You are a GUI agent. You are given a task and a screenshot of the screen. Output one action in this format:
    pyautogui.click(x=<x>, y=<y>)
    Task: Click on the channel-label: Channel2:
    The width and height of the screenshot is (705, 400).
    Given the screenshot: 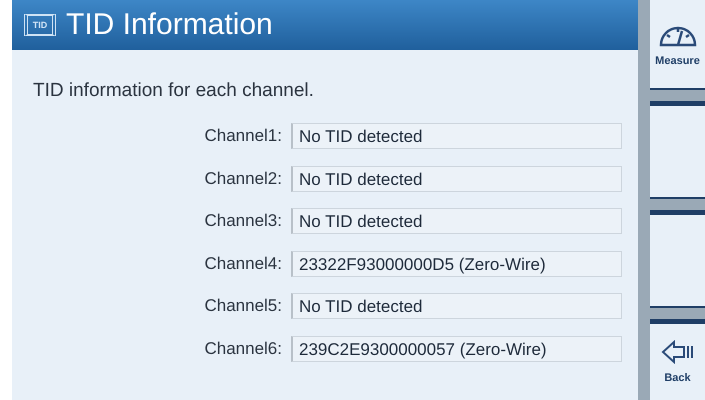 What is the action you would take?
    pyautogui.click(x=243, y=178)
    